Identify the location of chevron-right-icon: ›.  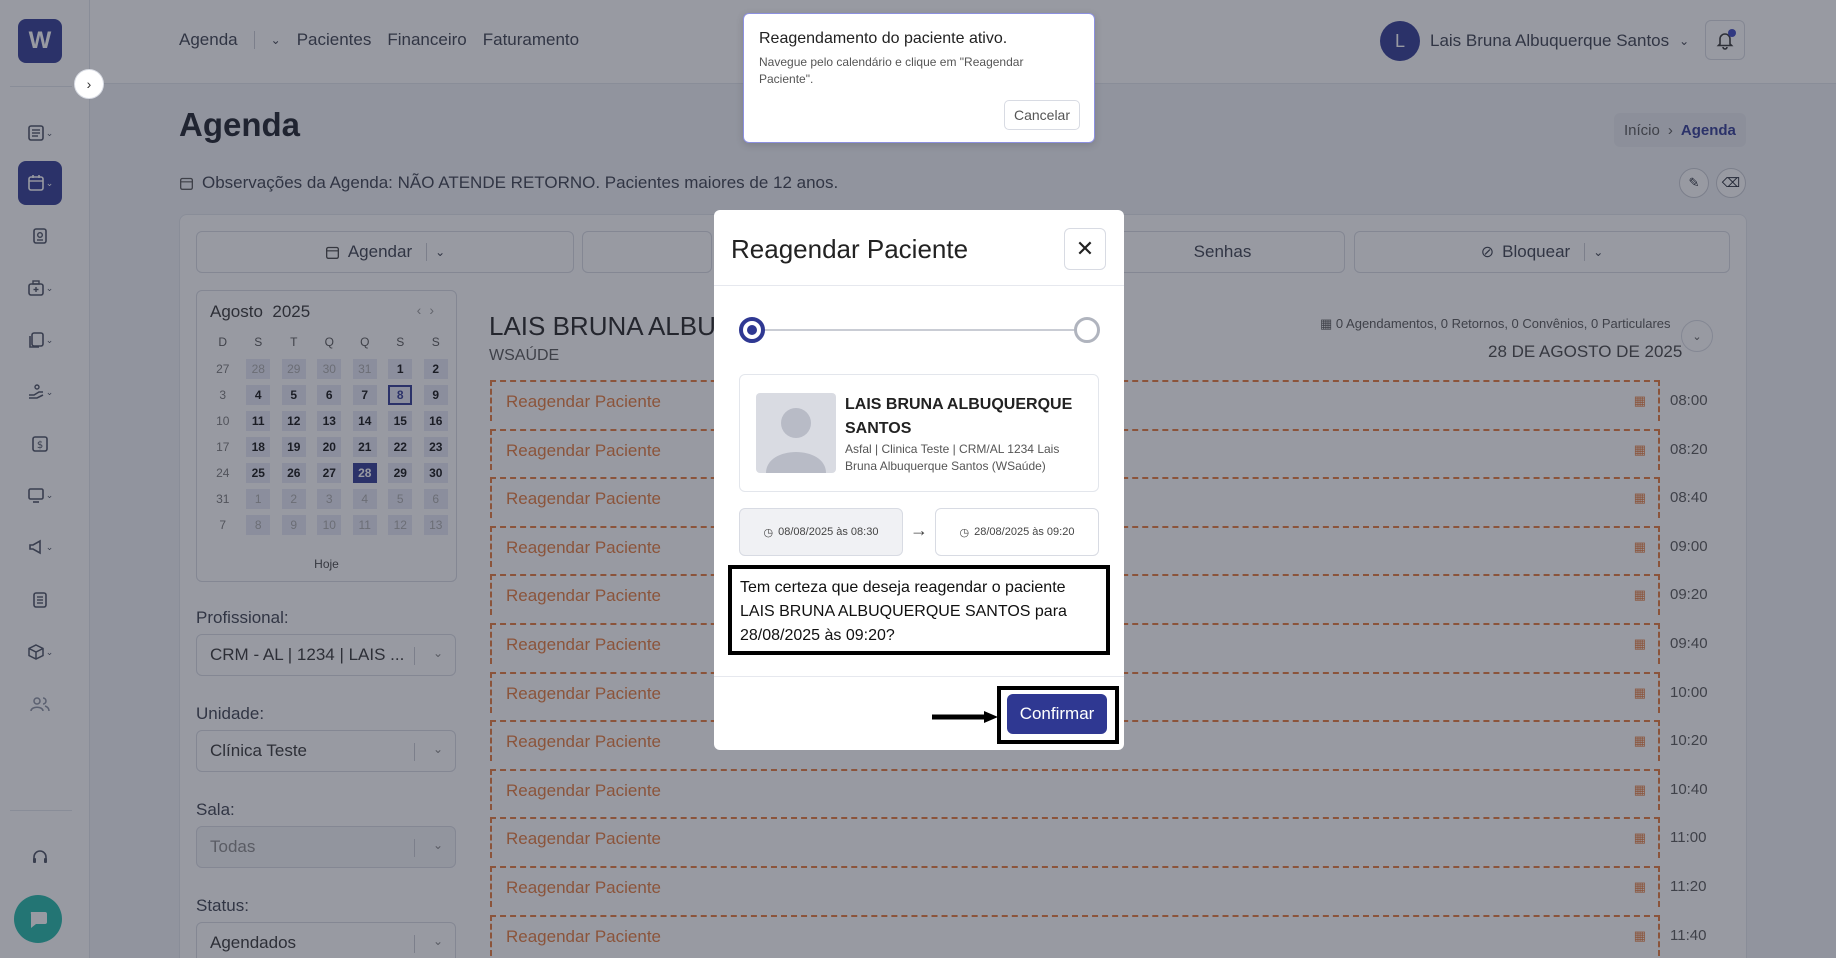
(89, 84).